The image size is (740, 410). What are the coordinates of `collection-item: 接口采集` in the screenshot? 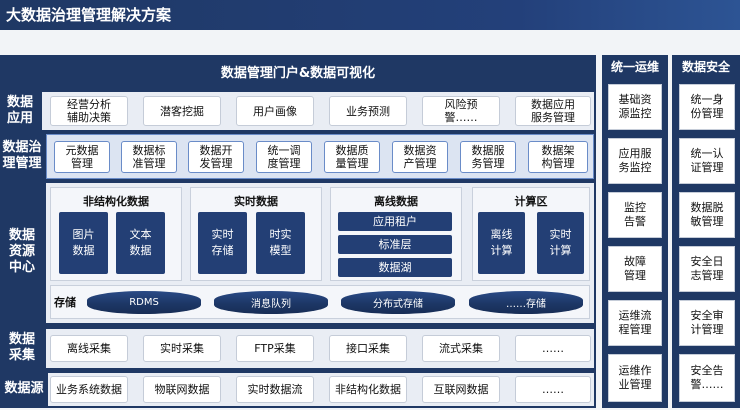 It's located at (368, 348).